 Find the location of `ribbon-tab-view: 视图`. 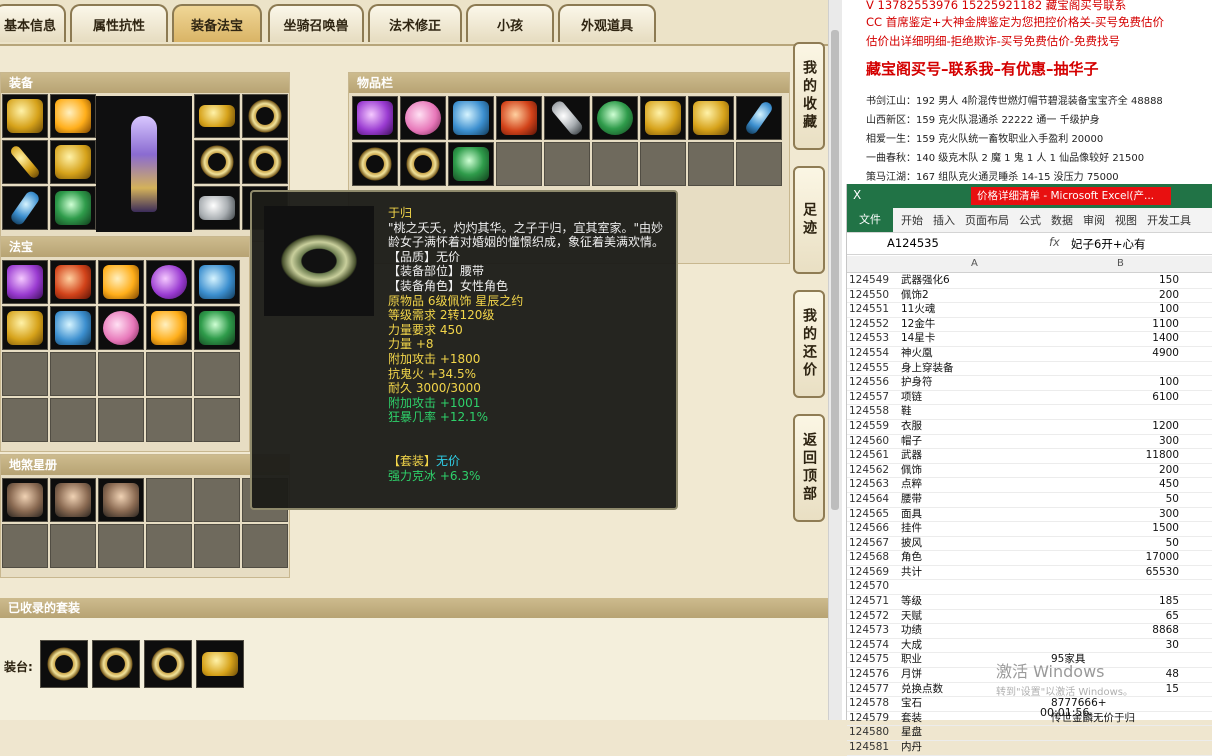

ribbon-tab-view: 视图 is located at coordinates (1126, 220).